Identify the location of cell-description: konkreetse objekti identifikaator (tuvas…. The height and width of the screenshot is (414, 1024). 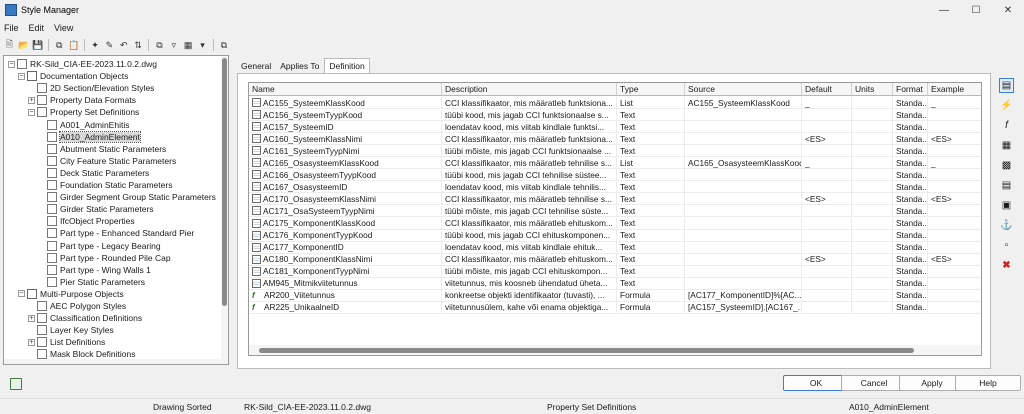
(529, 295).